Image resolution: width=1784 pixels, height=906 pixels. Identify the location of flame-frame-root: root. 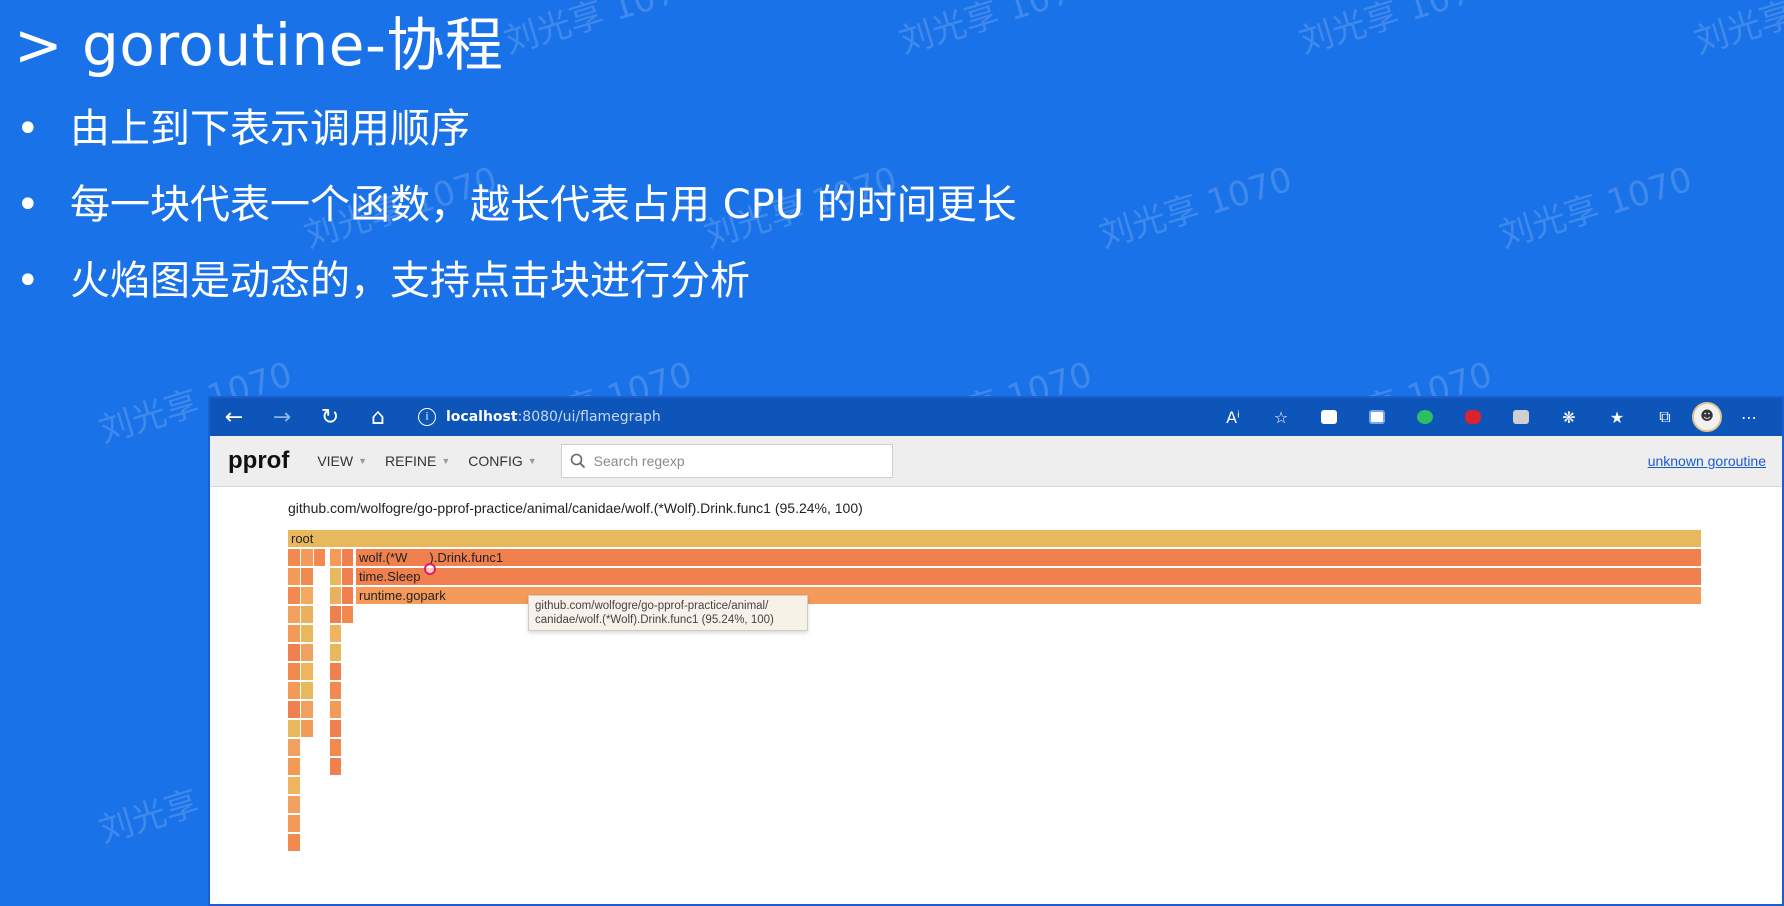
(995, 539).